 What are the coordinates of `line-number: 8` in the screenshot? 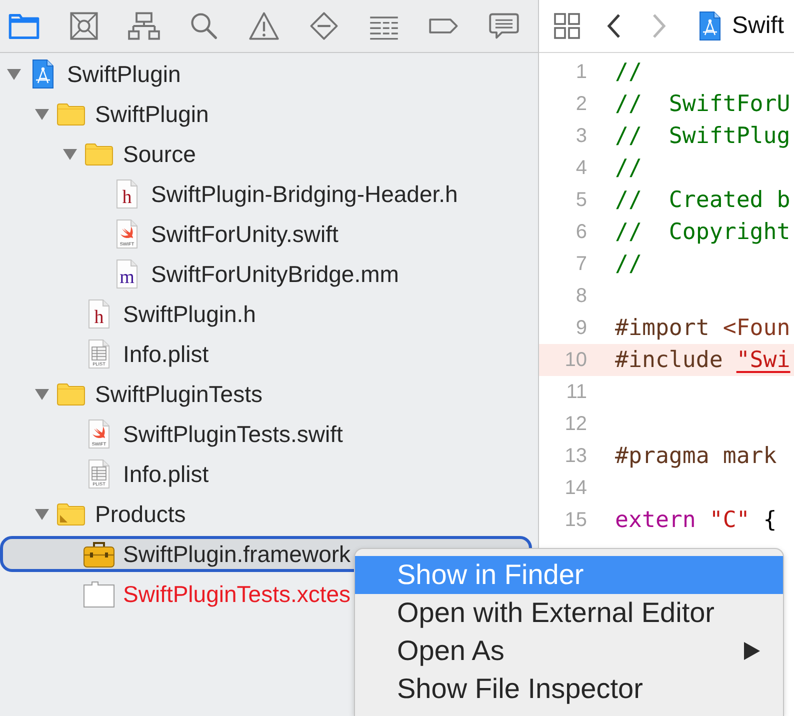 It's located at (580, 296).